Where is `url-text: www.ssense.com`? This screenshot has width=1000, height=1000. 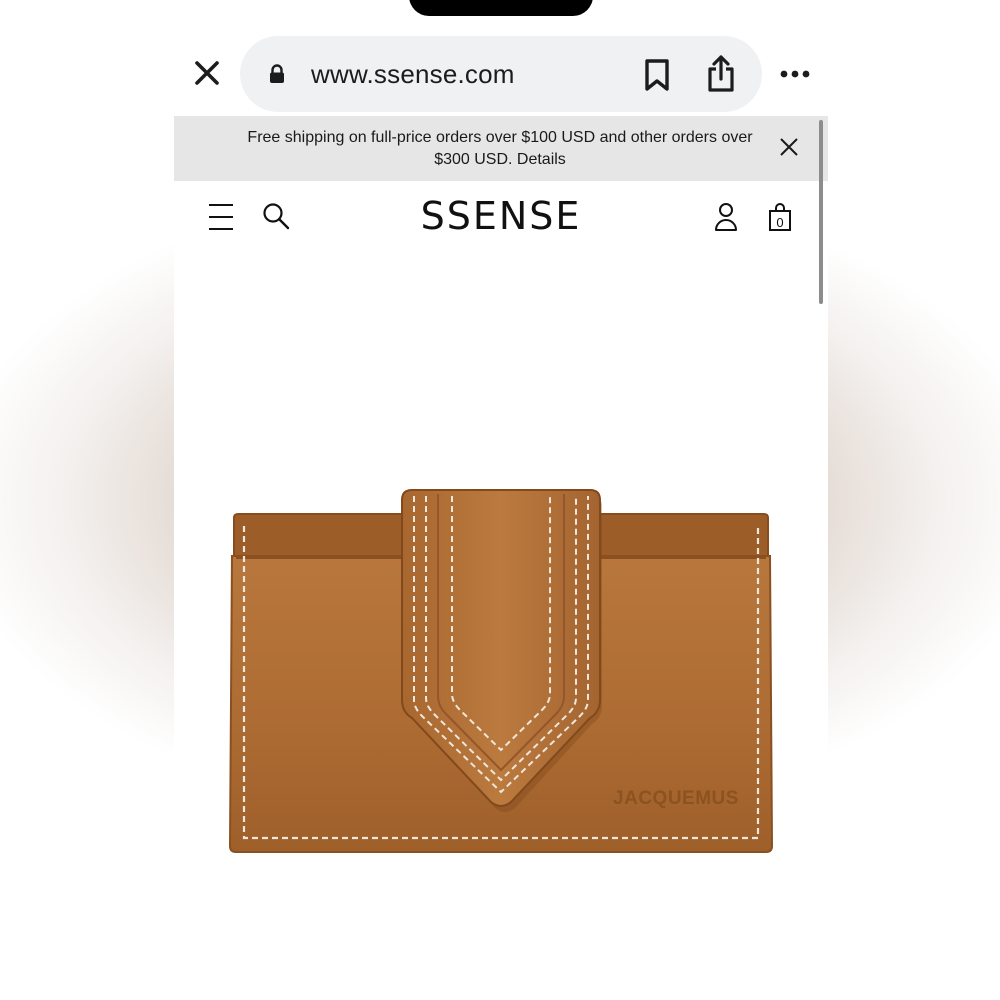 url-text: www.ssense.com is located at coordinates (413, 74).